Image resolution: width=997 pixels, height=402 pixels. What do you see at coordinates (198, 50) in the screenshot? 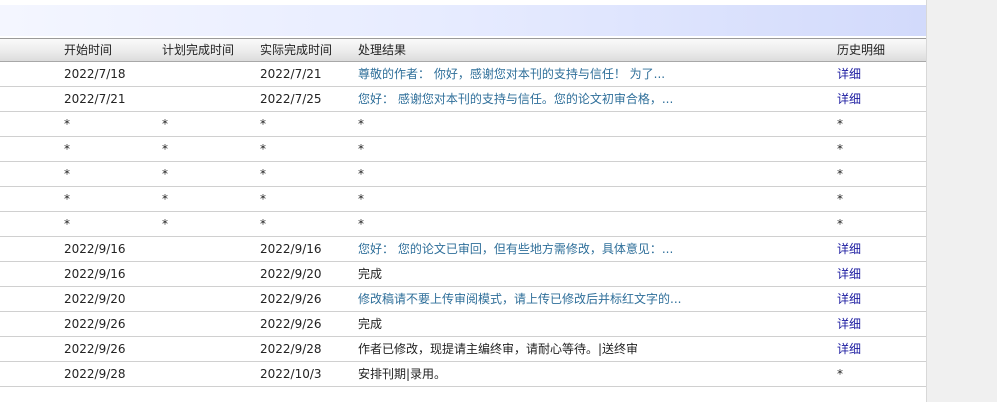
I see `header-planned-completion: 计划完成时间` at bounding box center [198, 50].